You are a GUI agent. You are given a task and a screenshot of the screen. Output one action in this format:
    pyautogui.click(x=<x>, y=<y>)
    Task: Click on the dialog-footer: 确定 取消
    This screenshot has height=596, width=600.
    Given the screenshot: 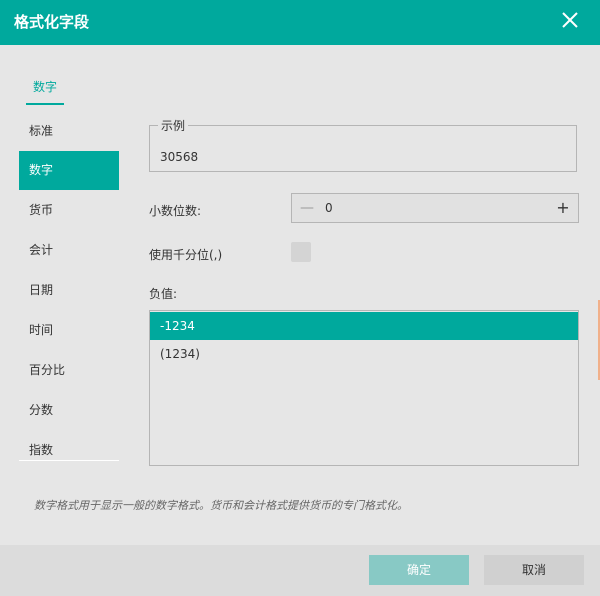 What is the action you would take?
    pyautogui.click(x=300, y=570)
    